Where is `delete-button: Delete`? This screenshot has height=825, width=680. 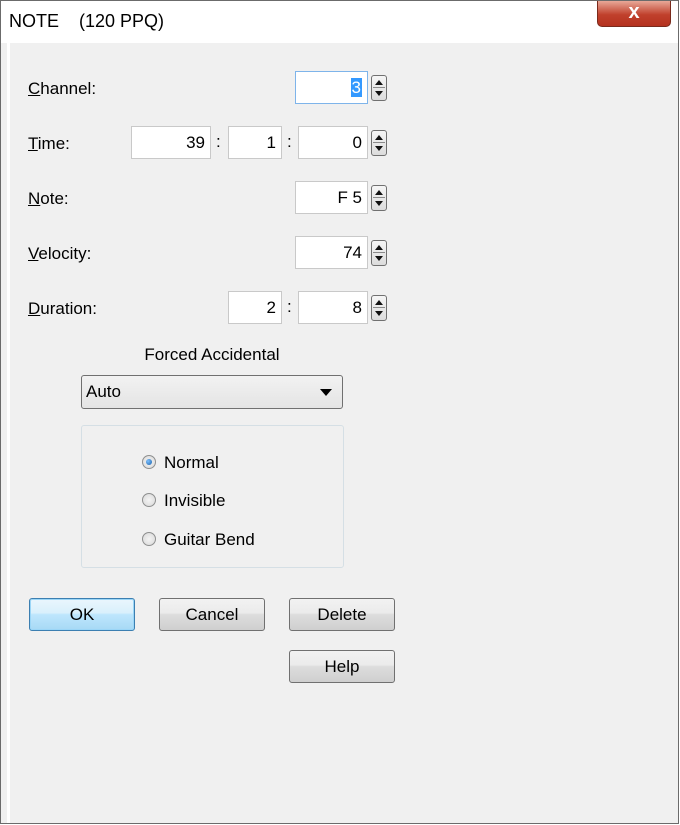
delete-button: Delete is located at coordinates (342, 614).